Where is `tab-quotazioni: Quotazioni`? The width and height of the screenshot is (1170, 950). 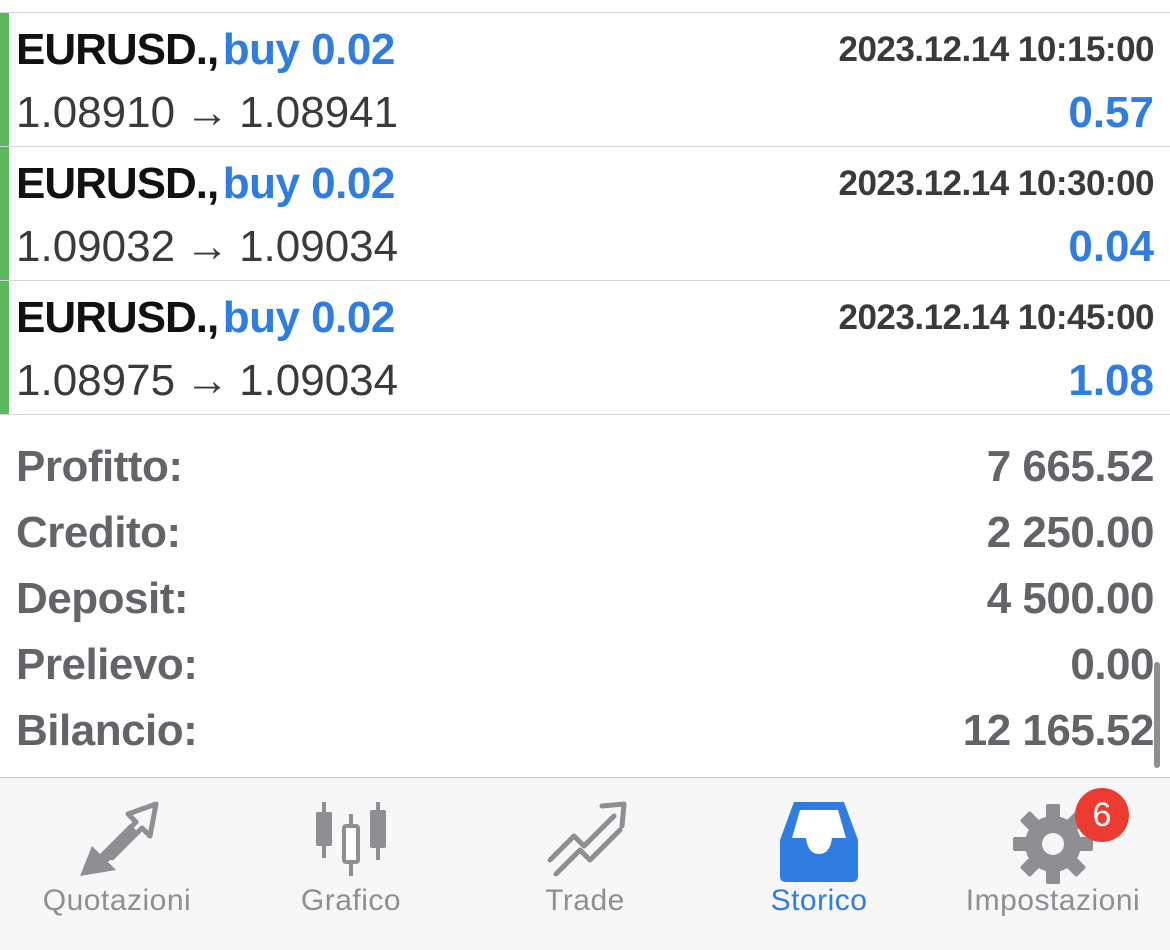 tab-quotazioni: Quotazioni is located at coordinates (117, 864).